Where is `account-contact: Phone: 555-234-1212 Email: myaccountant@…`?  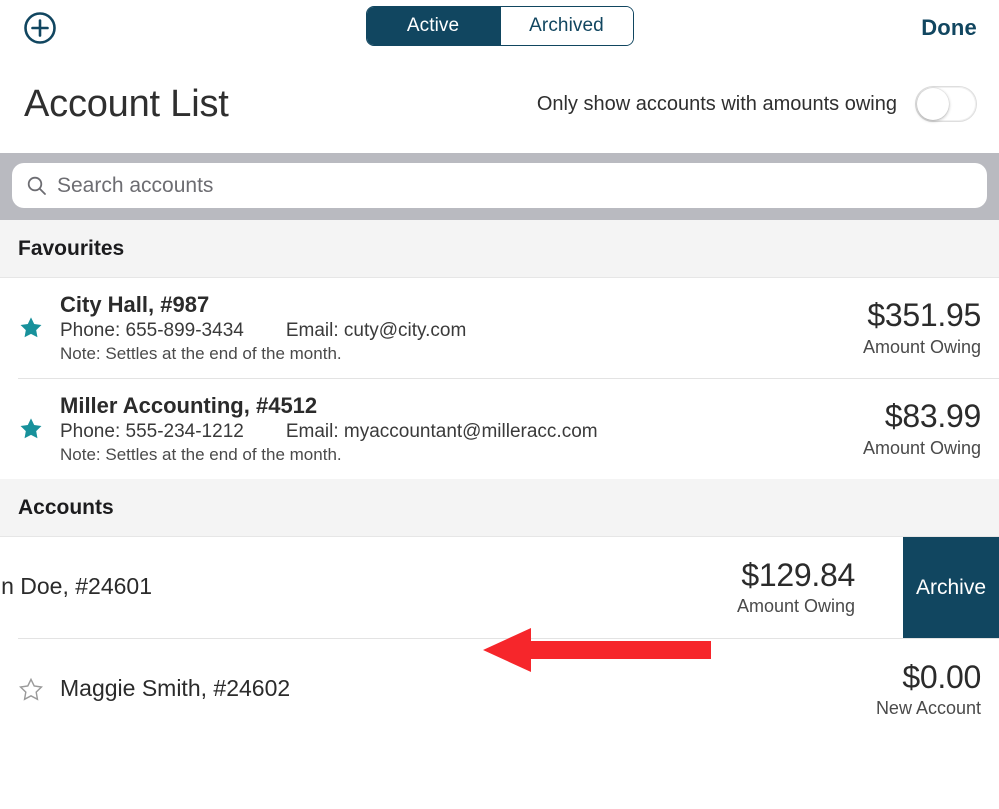 account-contact: Phone: 555-234-1212 Email: myaccountant@… is located at coordinates (453, 432).